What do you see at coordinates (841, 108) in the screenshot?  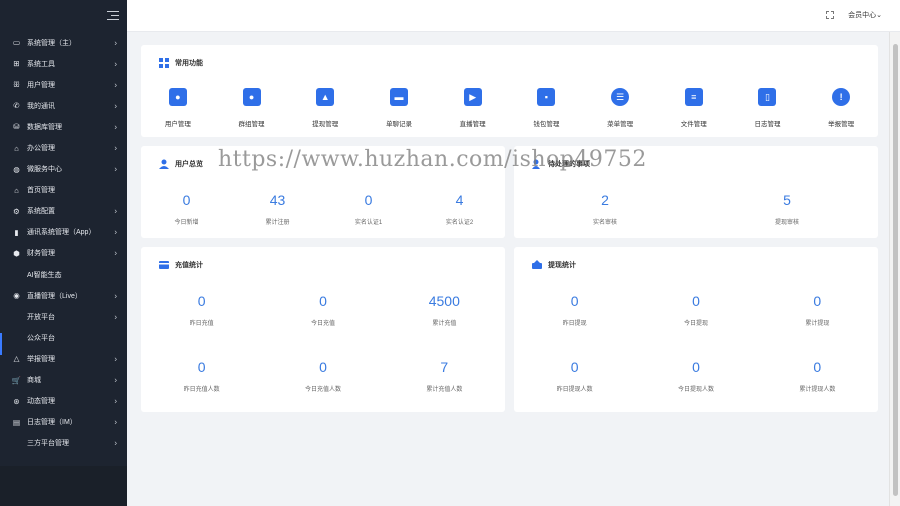 I see `quick-function-item: ! 举报管理` at bounding box center [841, 108].